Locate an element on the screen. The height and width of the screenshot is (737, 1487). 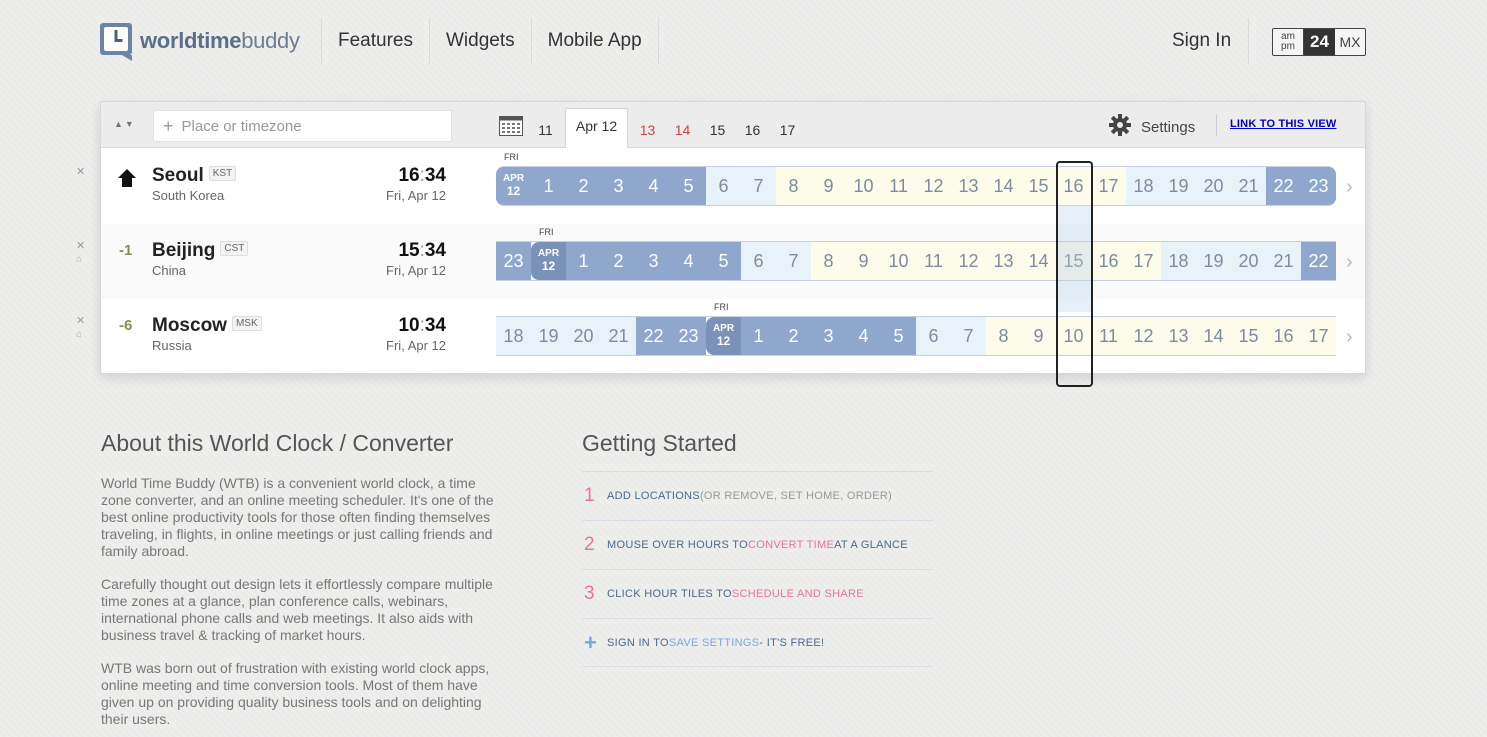
nav-mobile-app: Mobile App is located at coordinates (594, 41).